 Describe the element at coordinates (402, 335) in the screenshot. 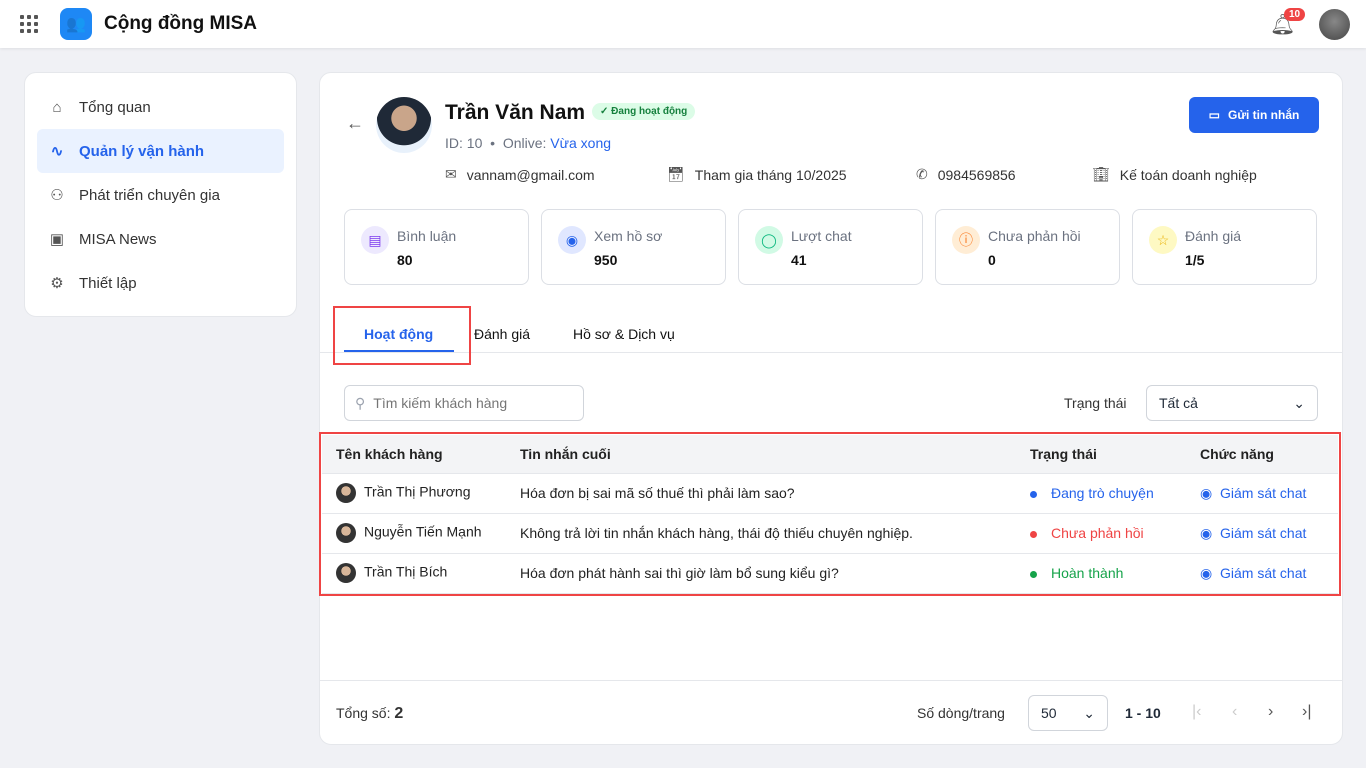

I see `highlight-box` at that location.